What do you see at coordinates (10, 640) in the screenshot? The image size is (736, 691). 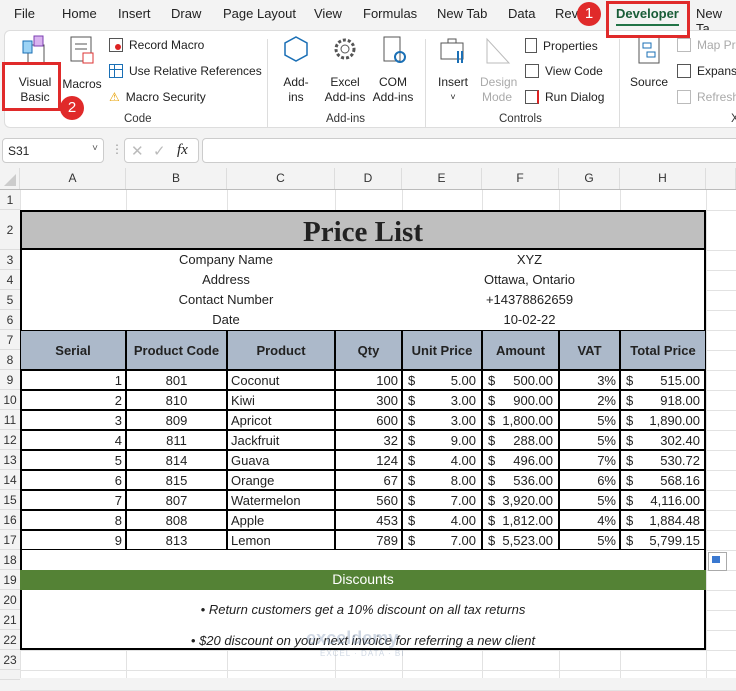 I see `row-header-22: 22` at bounding box center [10, 640].